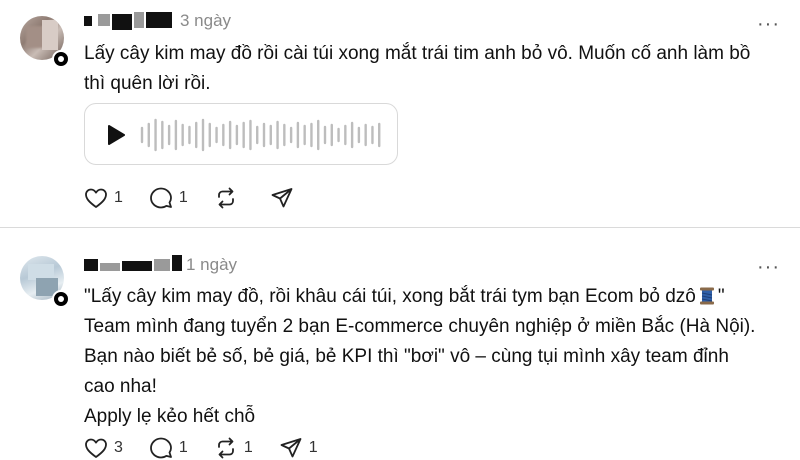 Image resolution: width=800 pixels, height=460 pixels. What do you see at coordinates (118, 447) in the screenshot?
I see `like-count: 3` at bounding box center [118, 447].